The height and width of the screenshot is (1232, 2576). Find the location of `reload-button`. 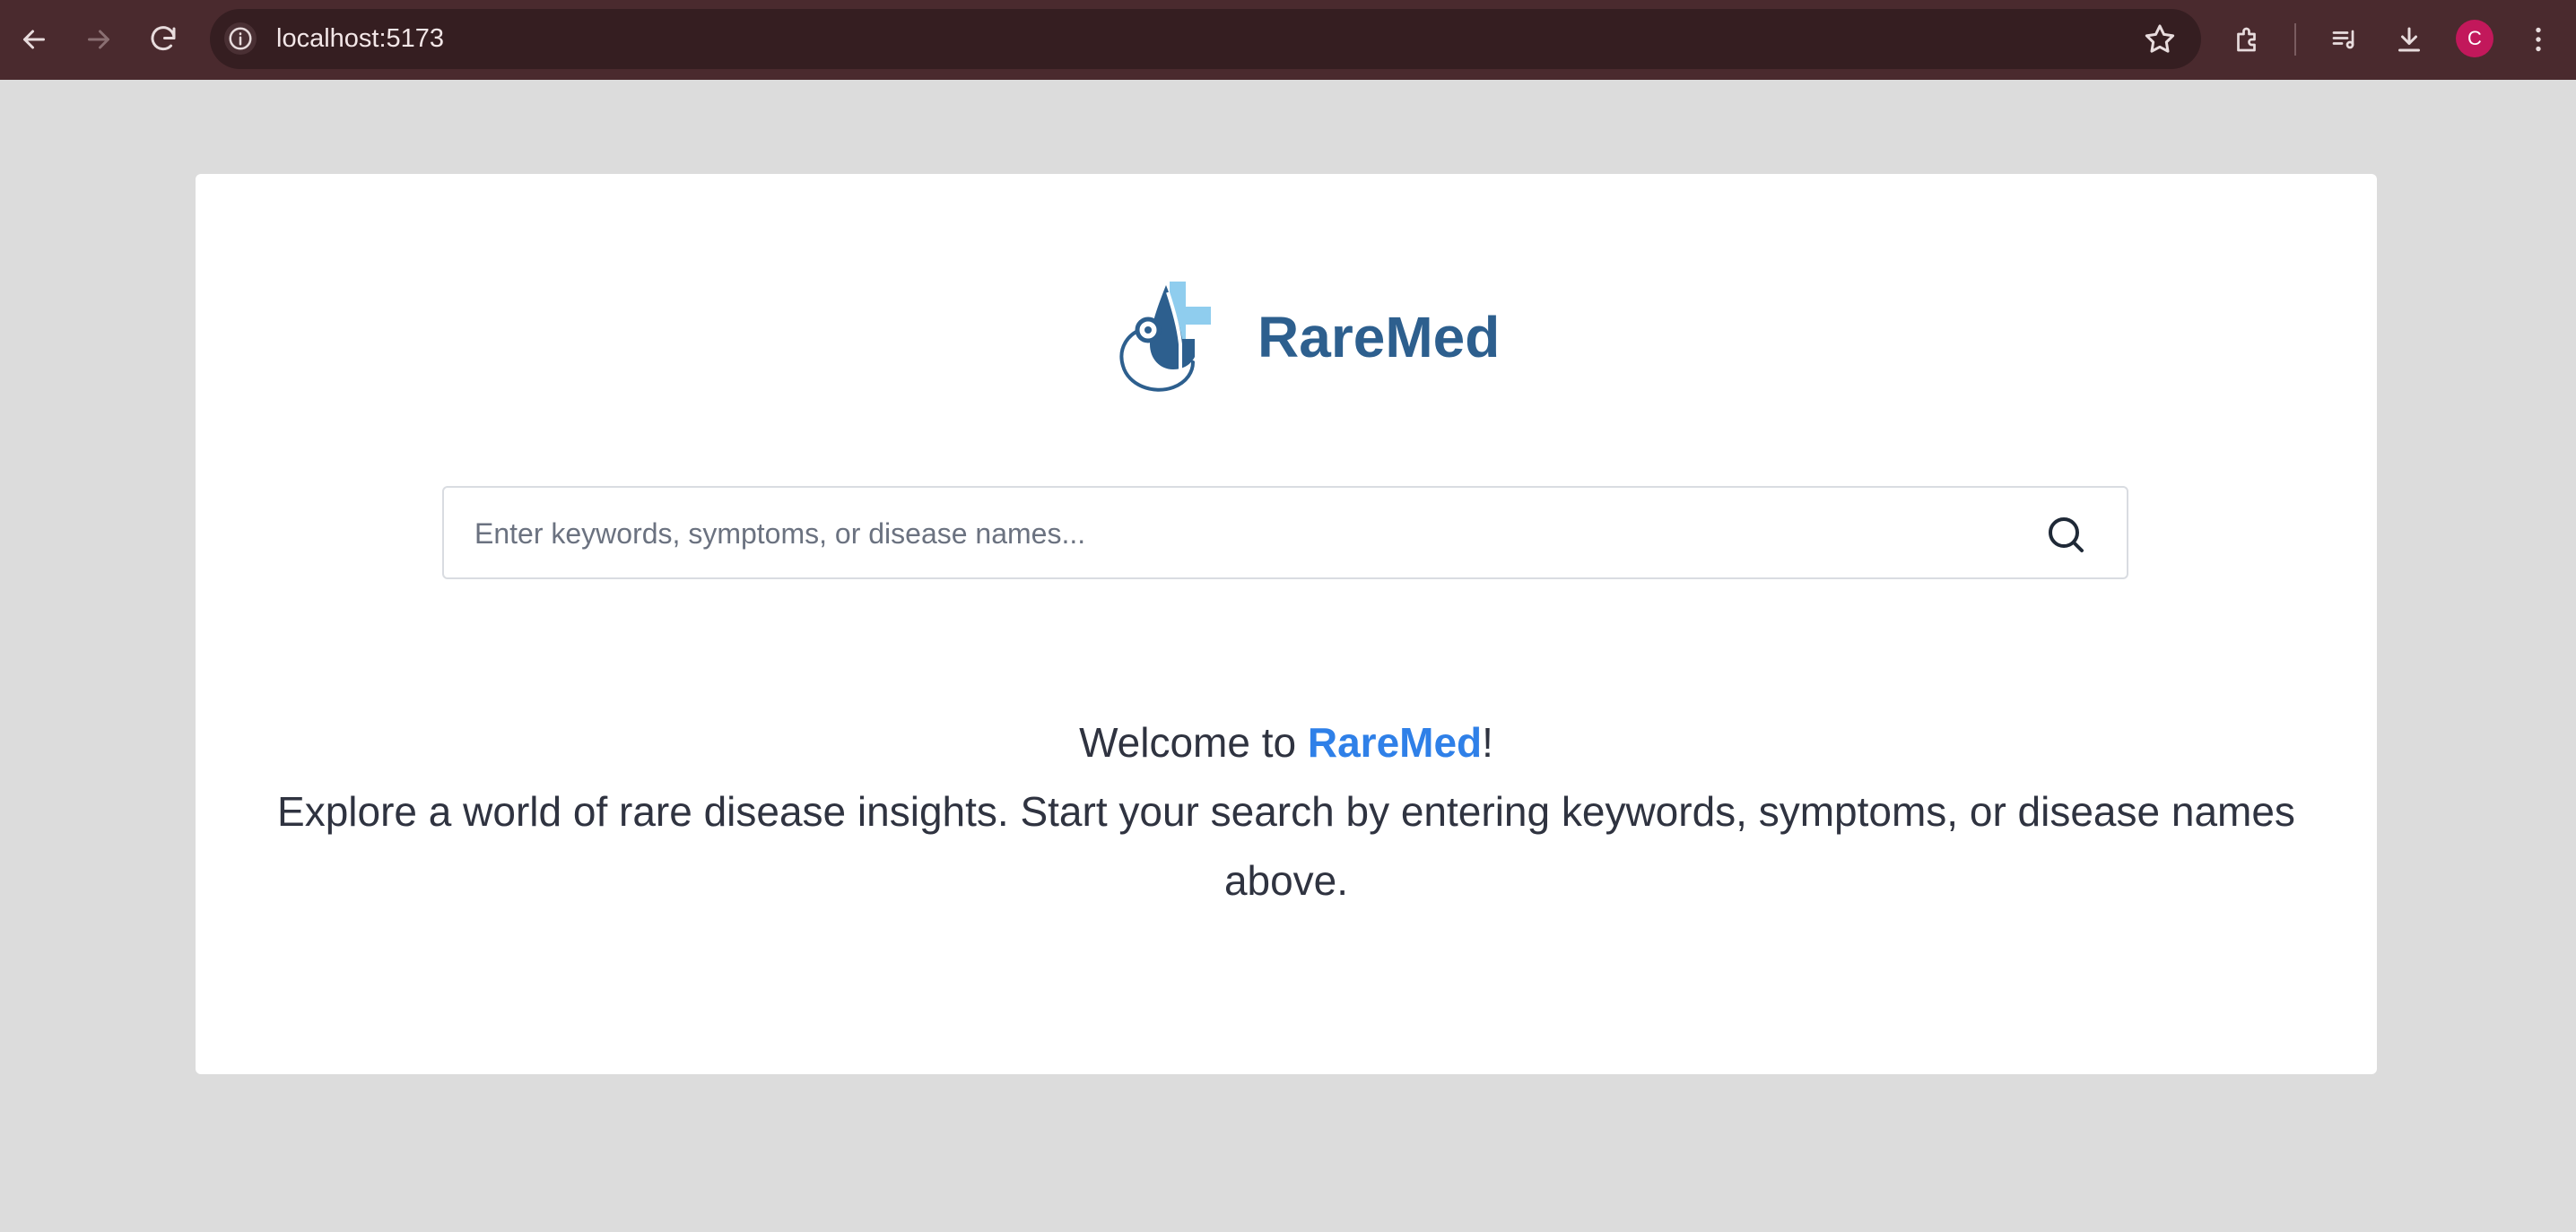

reload-button is located at coordinates (163, 39).